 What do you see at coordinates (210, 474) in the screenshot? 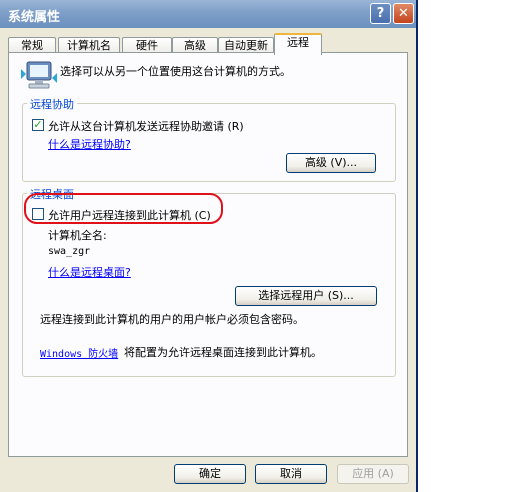
I see `ok-button: 确定` at bounding box center [210, 474].